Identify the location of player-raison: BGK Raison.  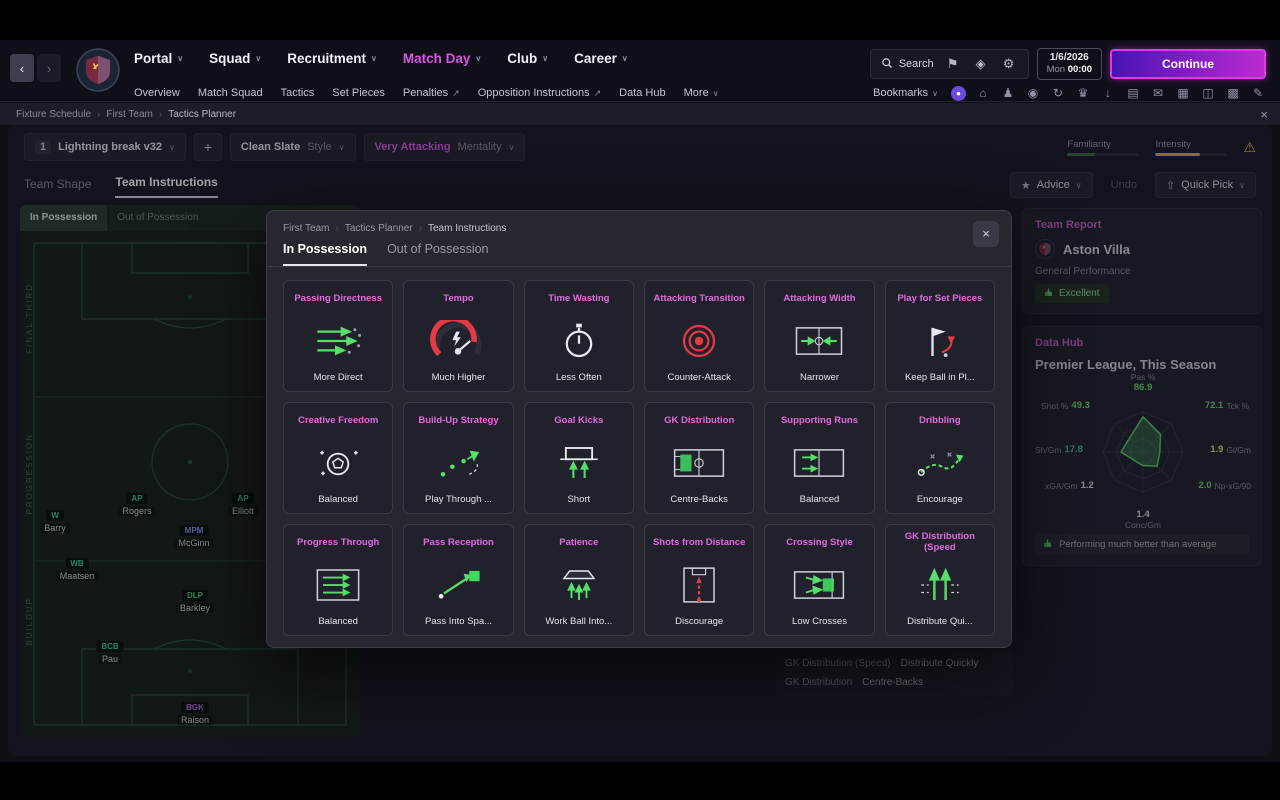
(195, 713).